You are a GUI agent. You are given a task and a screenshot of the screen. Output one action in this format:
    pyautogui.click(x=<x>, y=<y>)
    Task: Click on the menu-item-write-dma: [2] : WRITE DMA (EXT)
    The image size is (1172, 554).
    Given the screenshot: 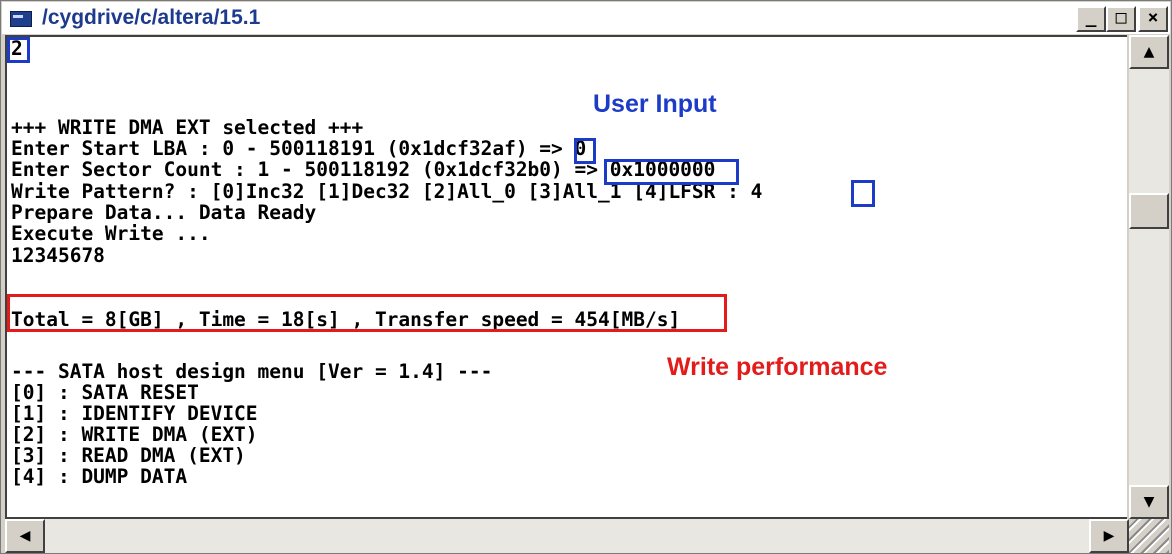 What is the action you would take?
    pyautogui.click(x=134, y=434)
    